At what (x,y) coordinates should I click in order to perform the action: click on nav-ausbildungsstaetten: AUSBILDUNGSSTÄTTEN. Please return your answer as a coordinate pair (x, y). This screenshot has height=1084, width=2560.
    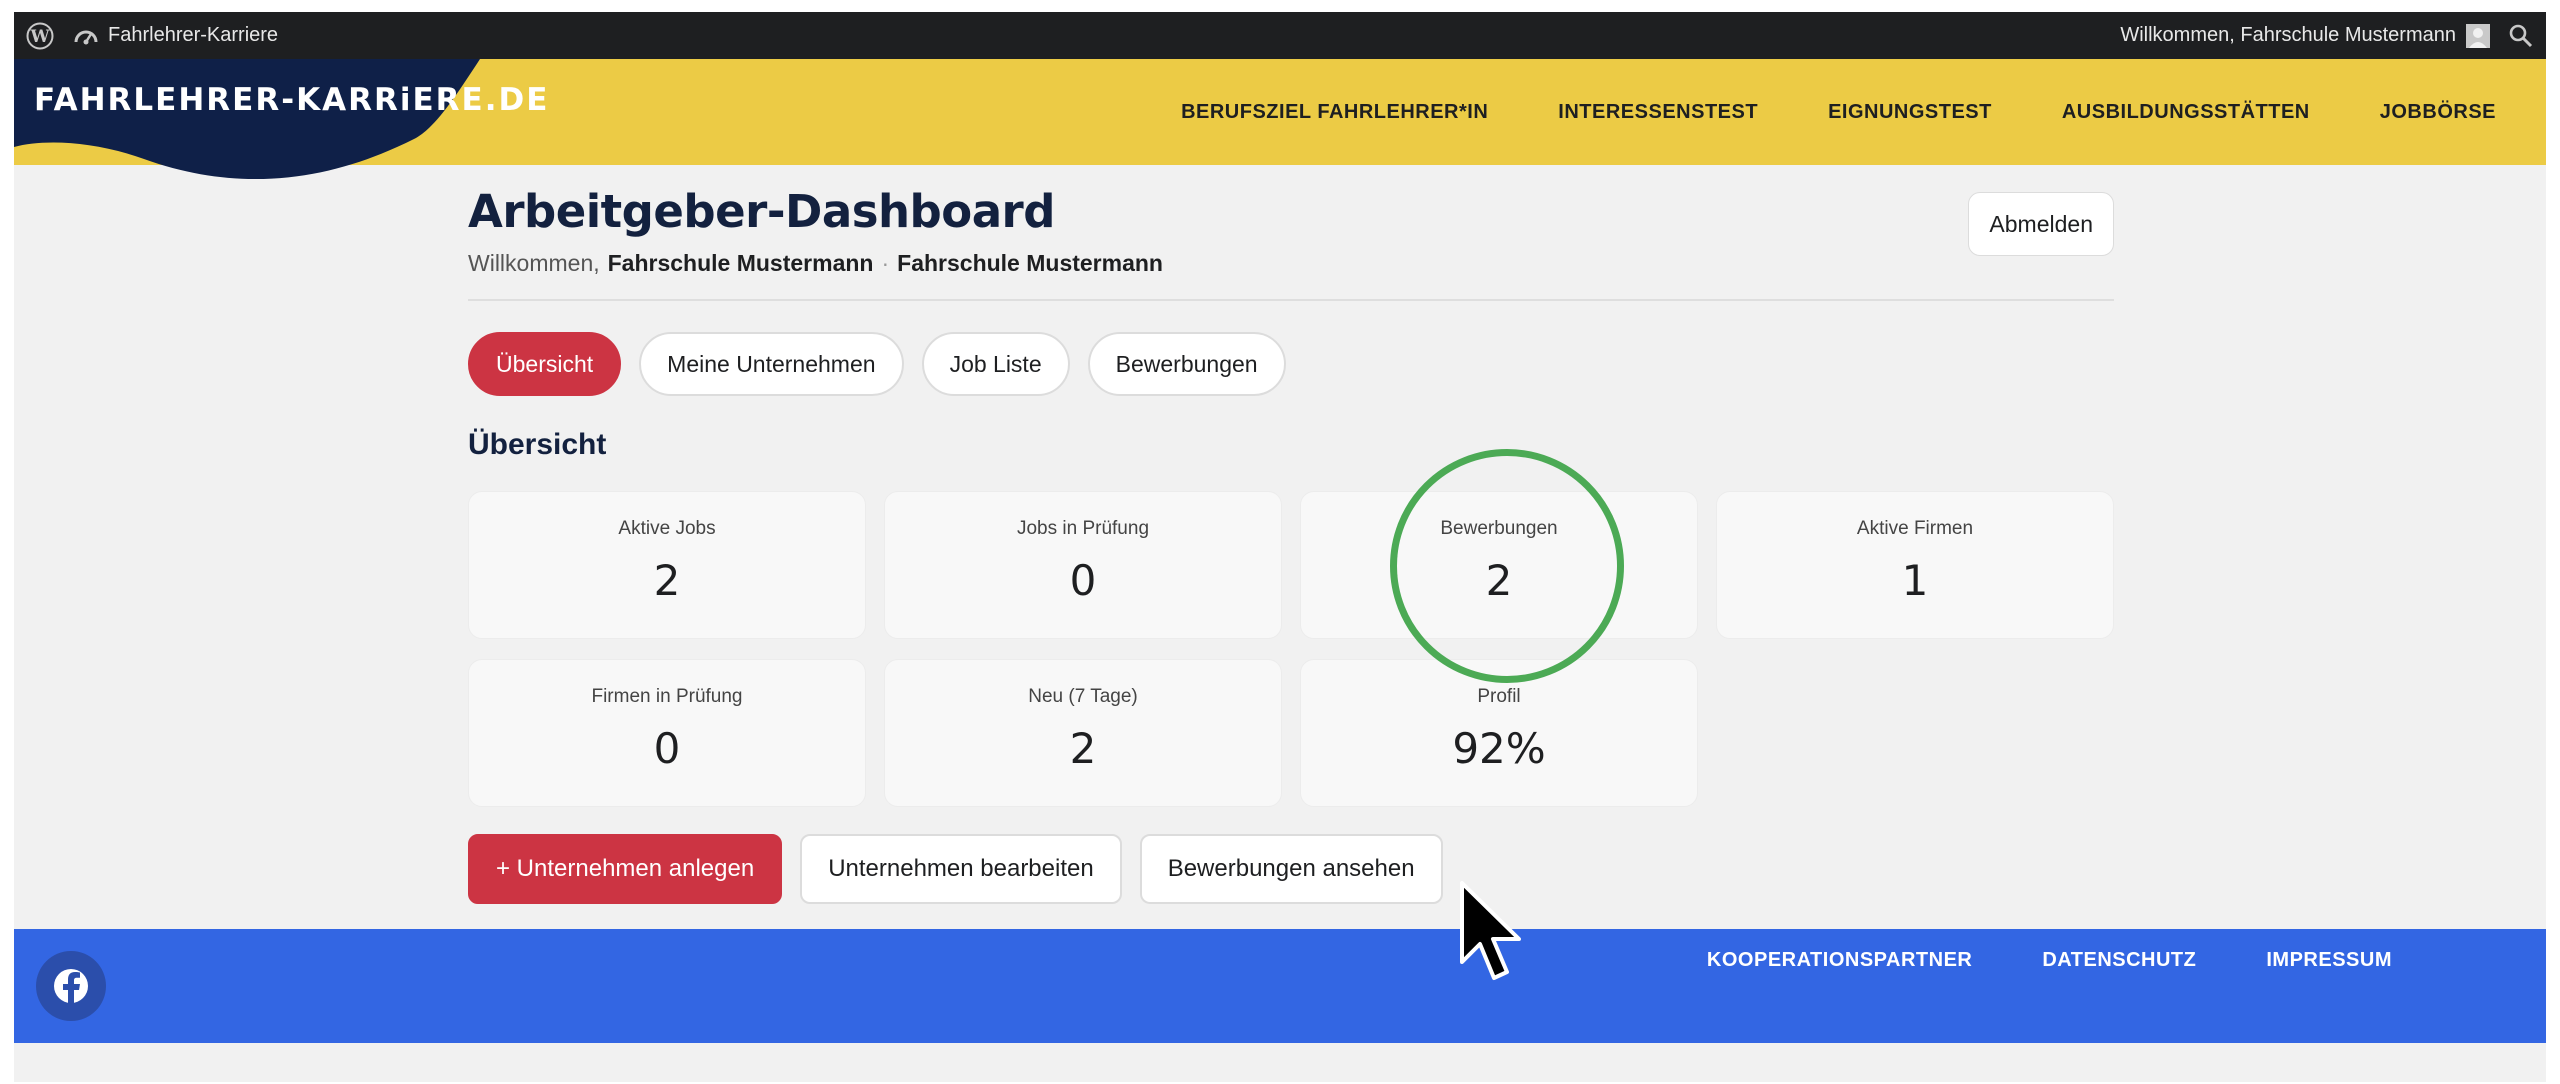
    Looking at the image, I should click on (2186, 112).